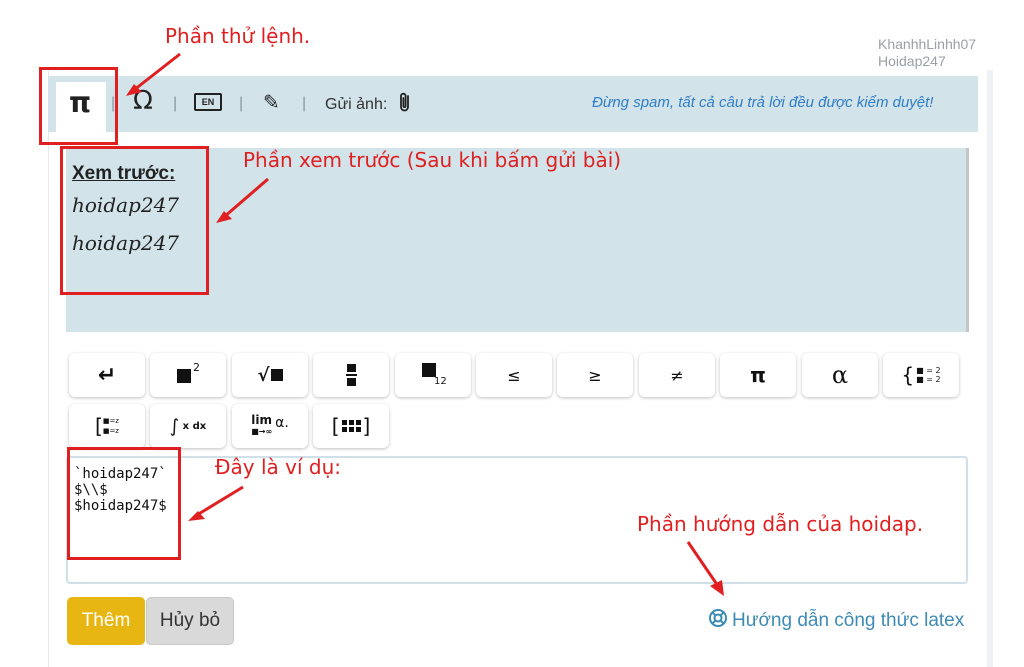 Image resolution: width=1024 pixels, height=667 pixels. I want to click on integral-icon: ∫ x dx, so click(188, 426).